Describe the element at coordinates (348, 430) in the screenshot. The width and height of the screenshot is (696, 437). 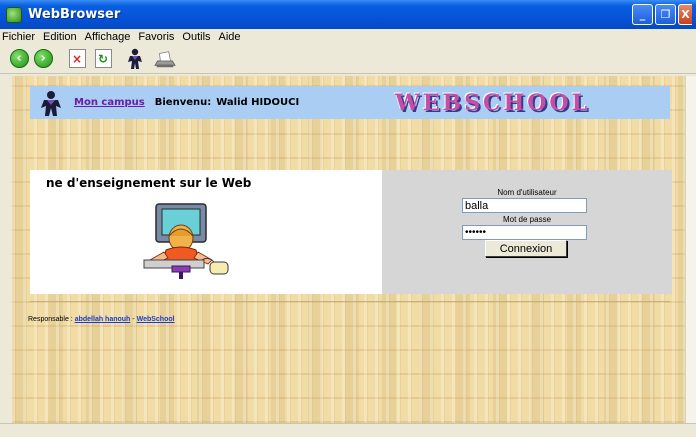
I see `status-bar` at that location.